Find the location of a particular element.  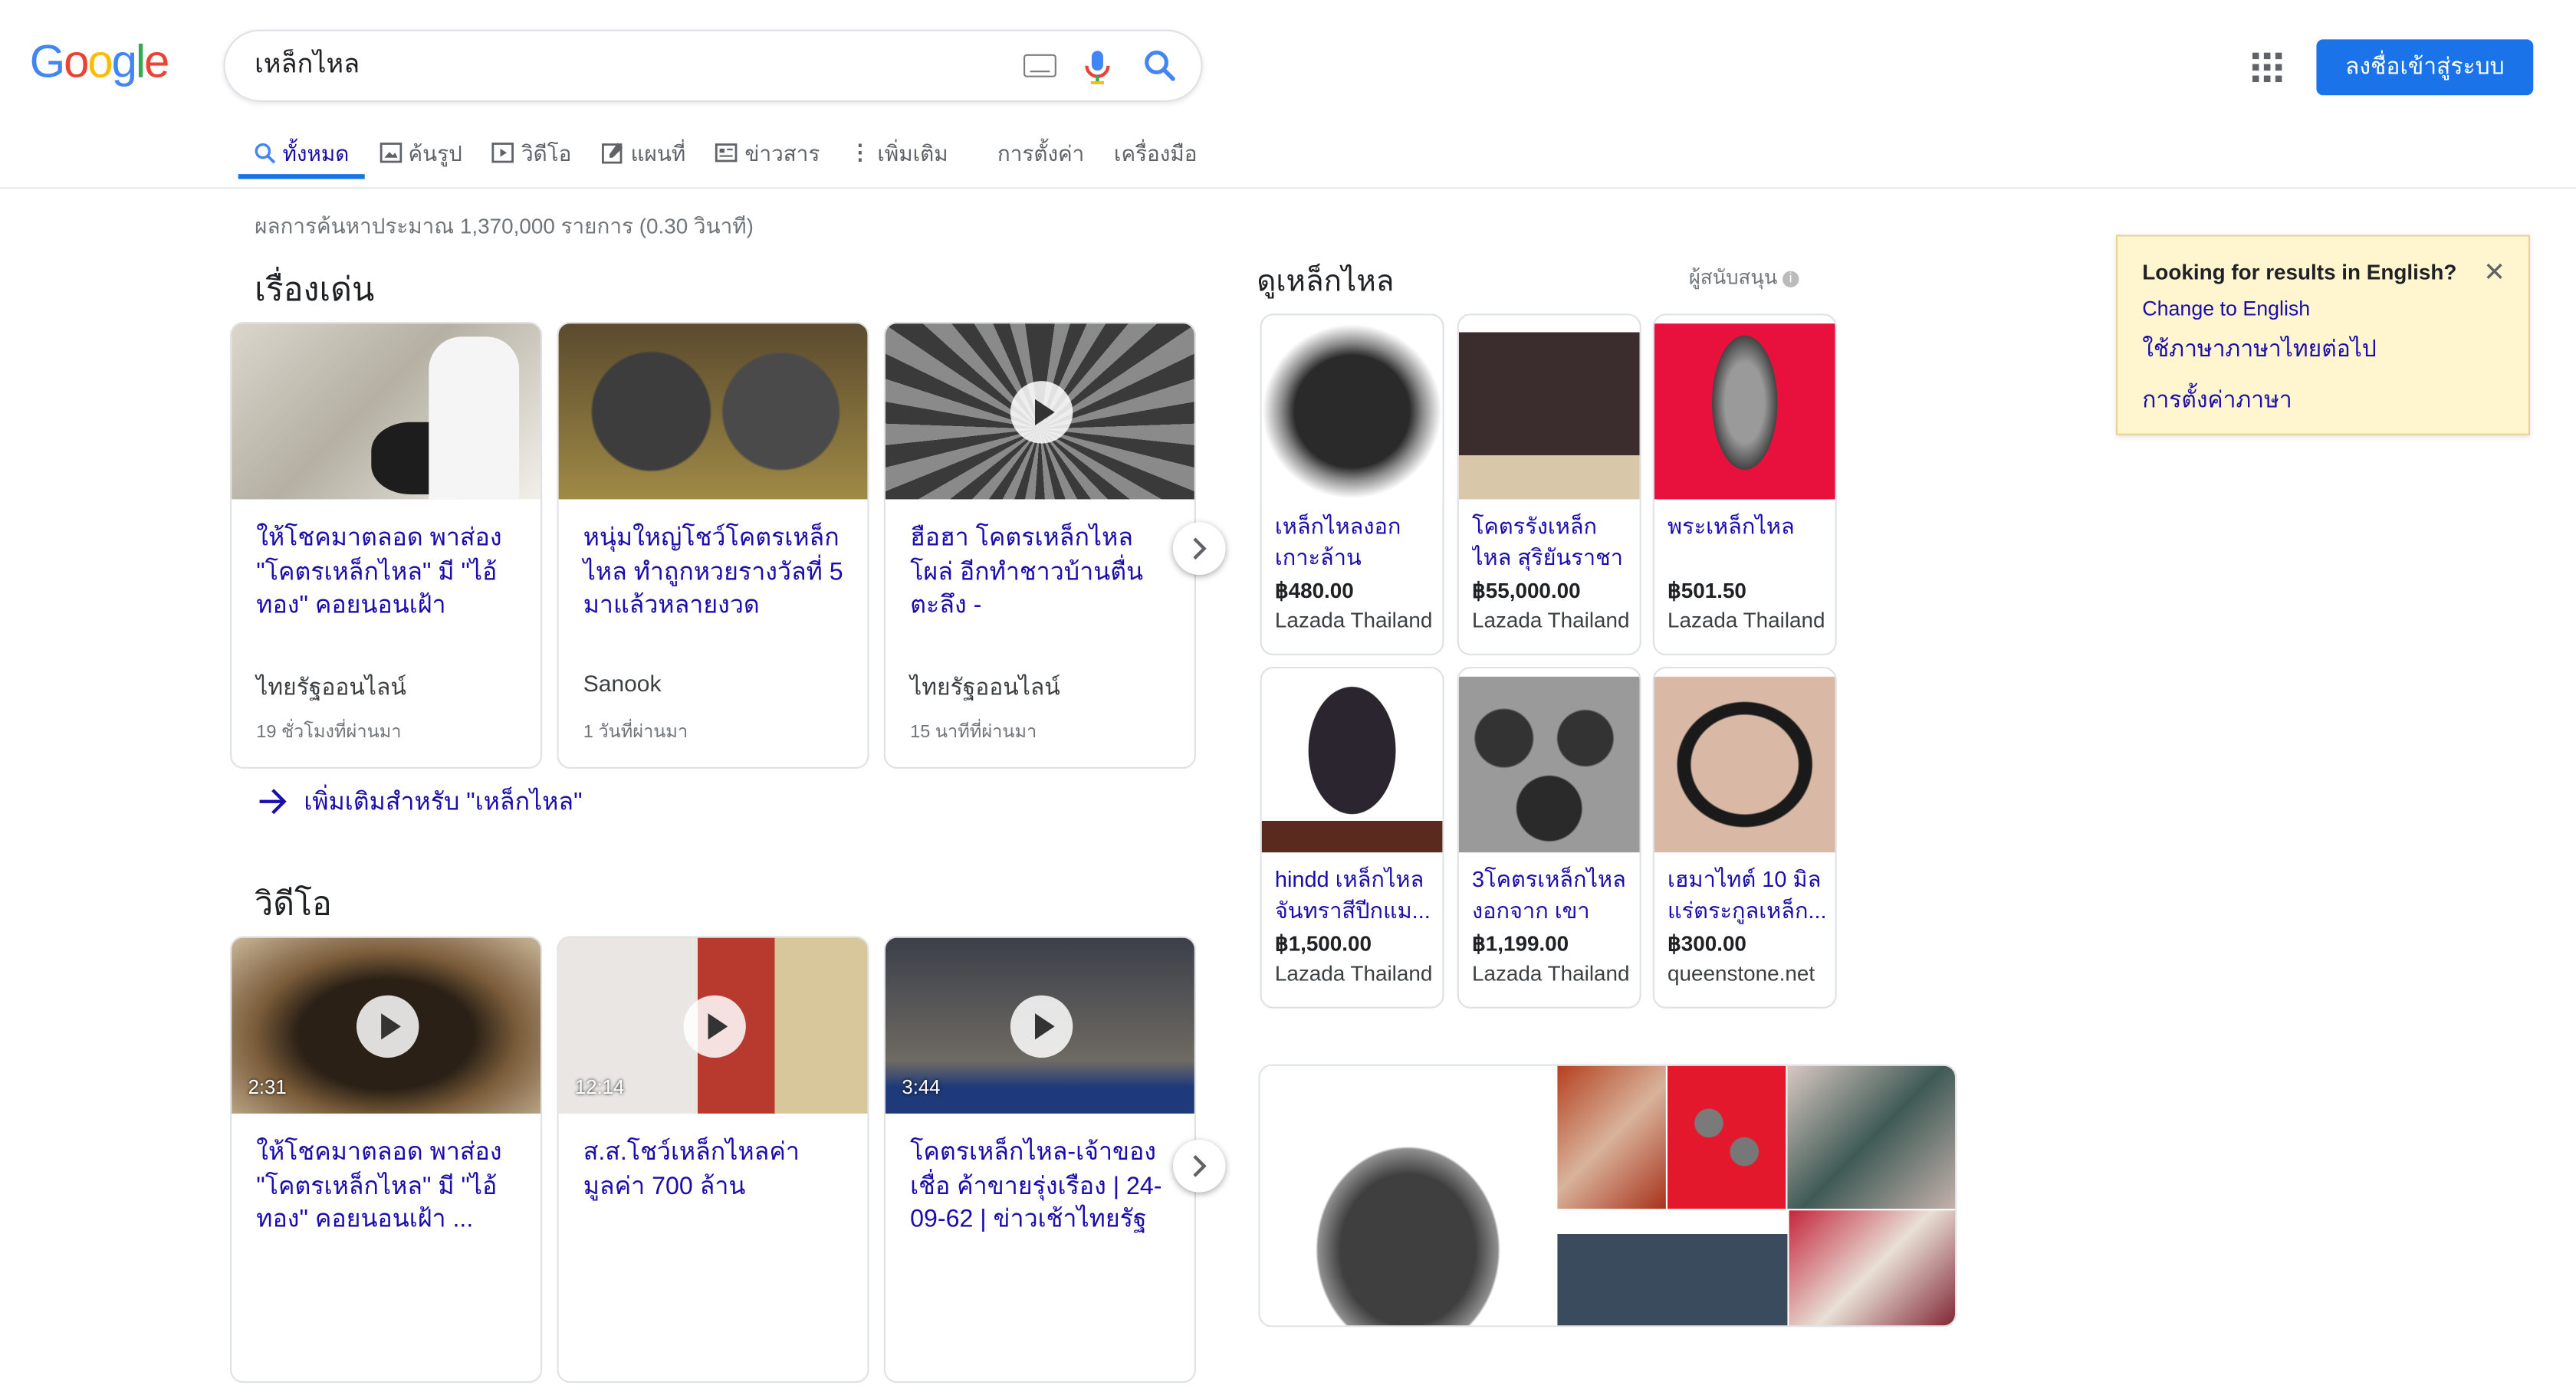

tab-images: ค้นรูป is located at coordinates (421, 152).